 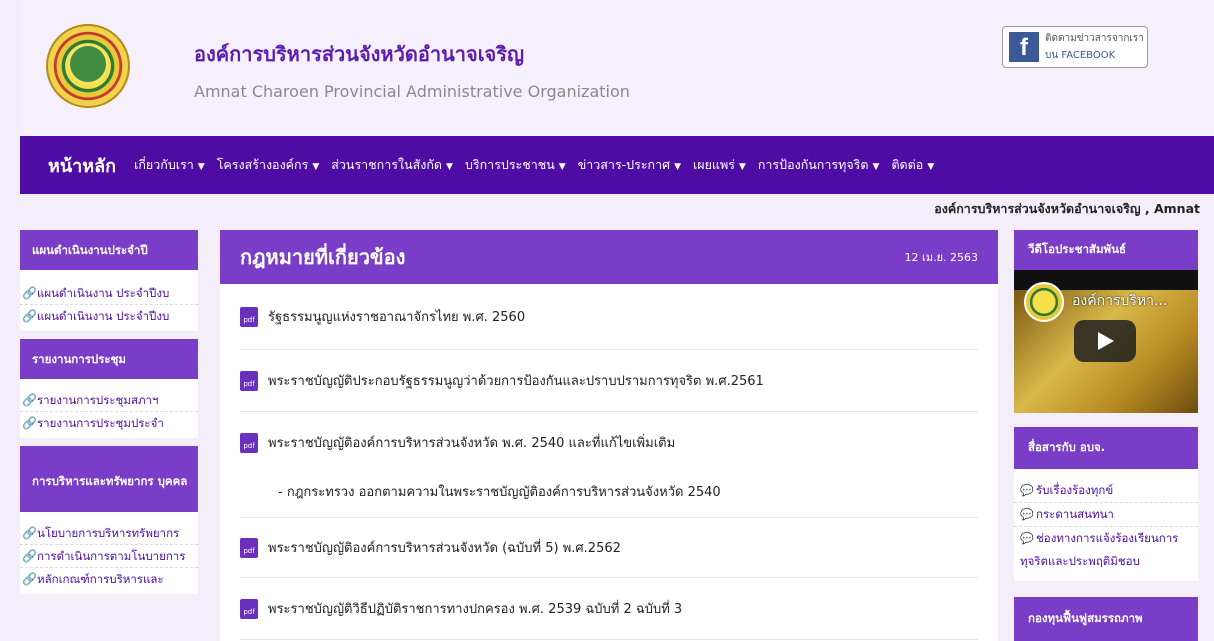 I want to click on sidebar-link: 🔗หลักเกณฑ์การบริหารและ, so click(x=109, y=579).